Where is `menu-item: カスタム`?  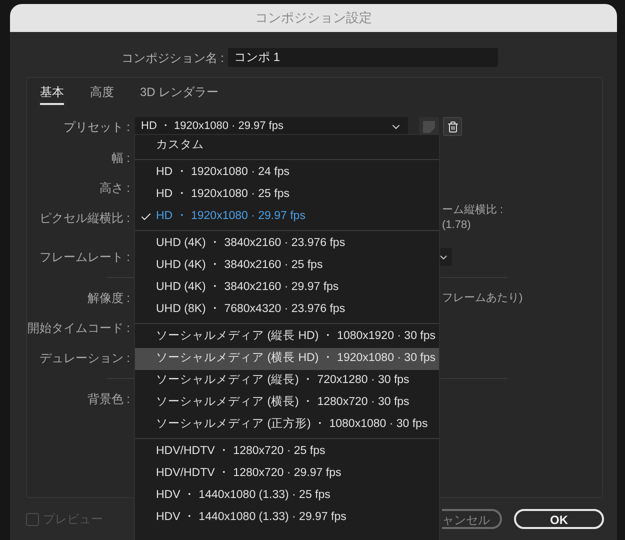 menu-item: カスタム is located at coordinates (287, 146).